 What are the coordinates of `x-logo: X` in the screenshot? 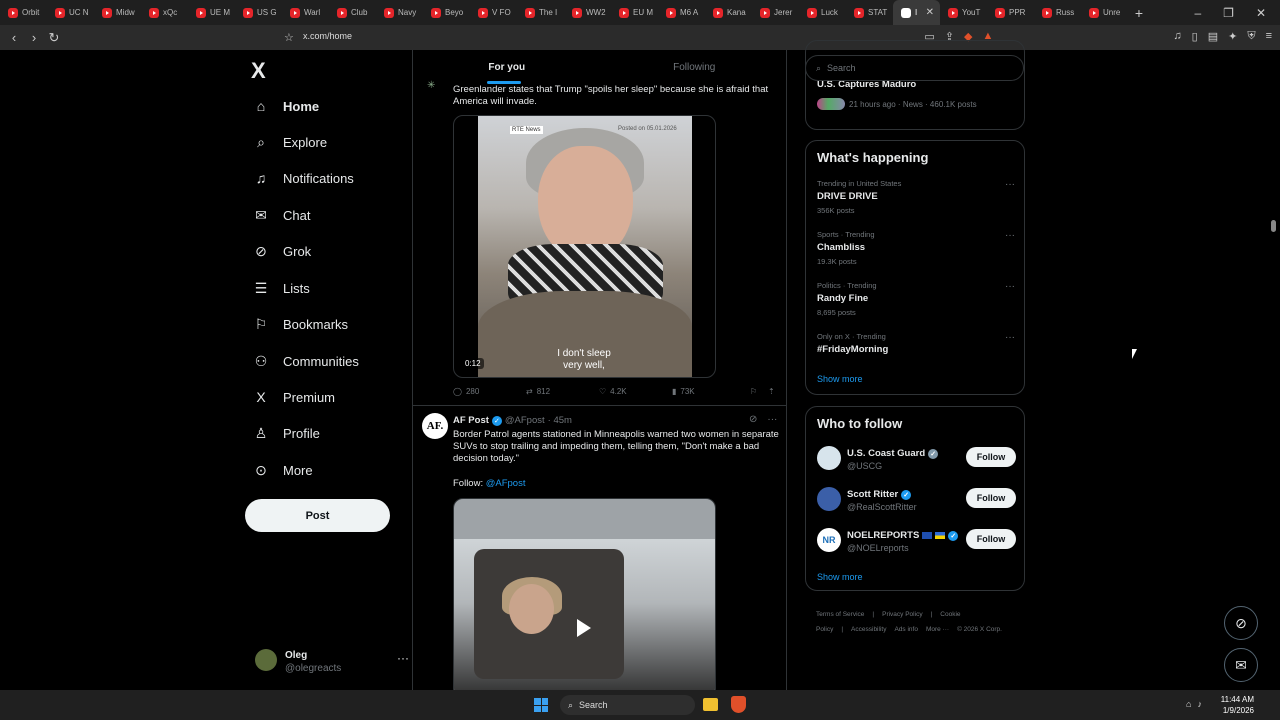 It's located at (258, 71).